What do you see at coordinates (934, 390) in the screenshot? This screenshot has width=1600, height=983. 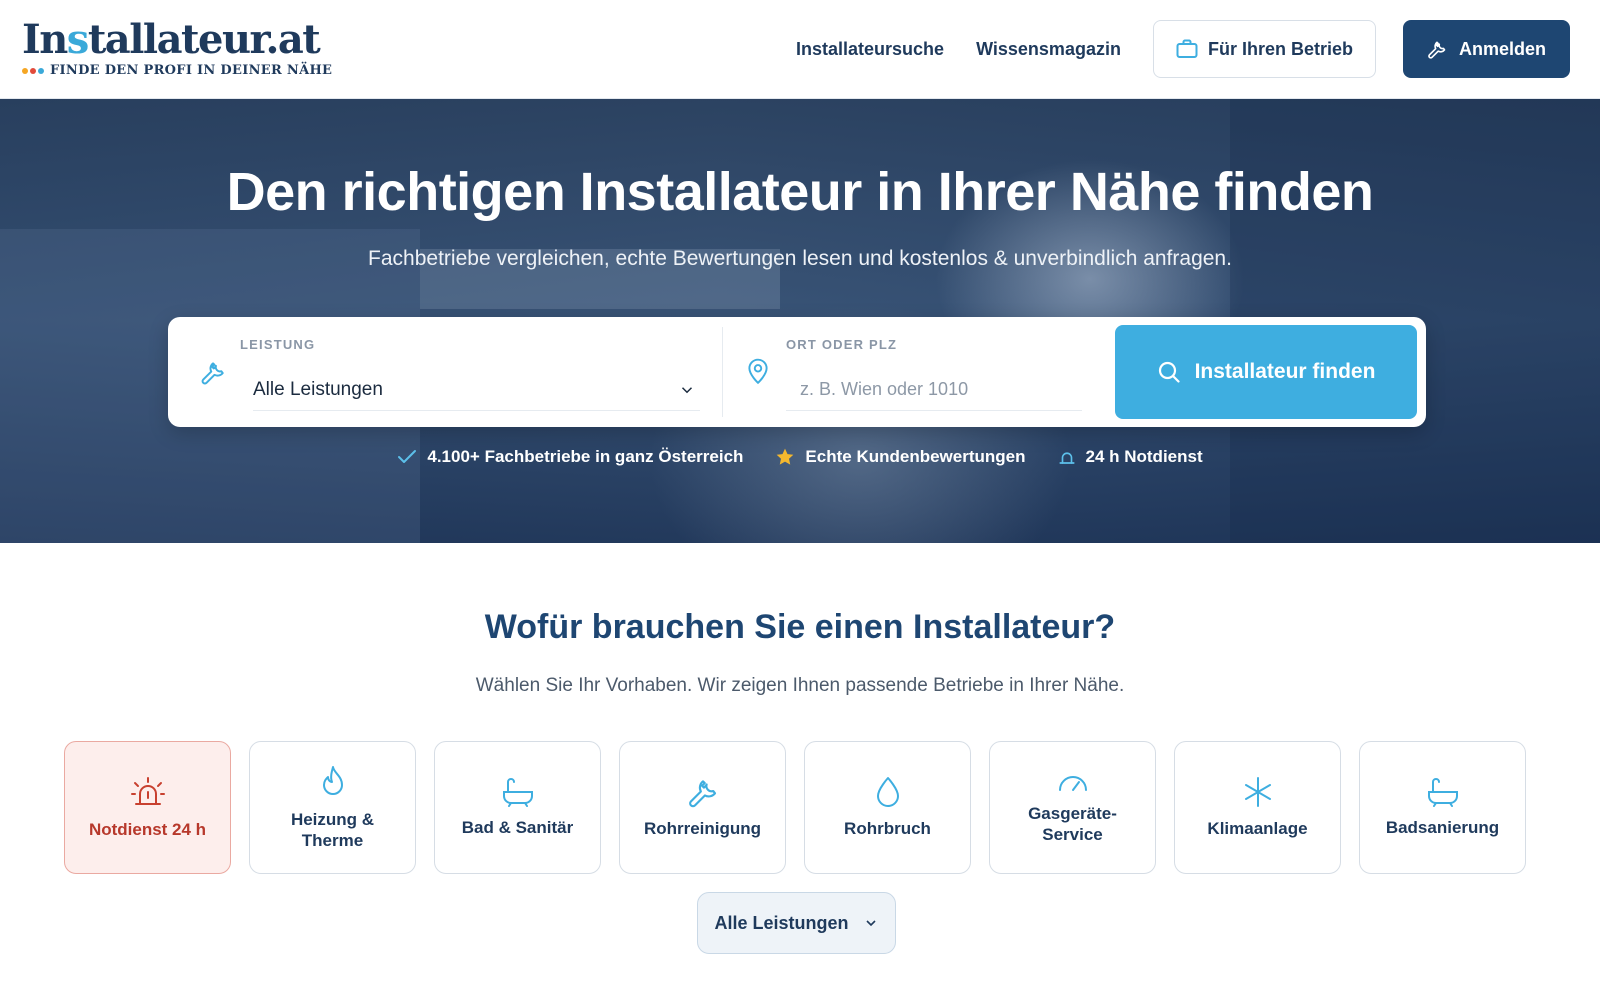 I see `location-input` at bounding box center [934, 390].